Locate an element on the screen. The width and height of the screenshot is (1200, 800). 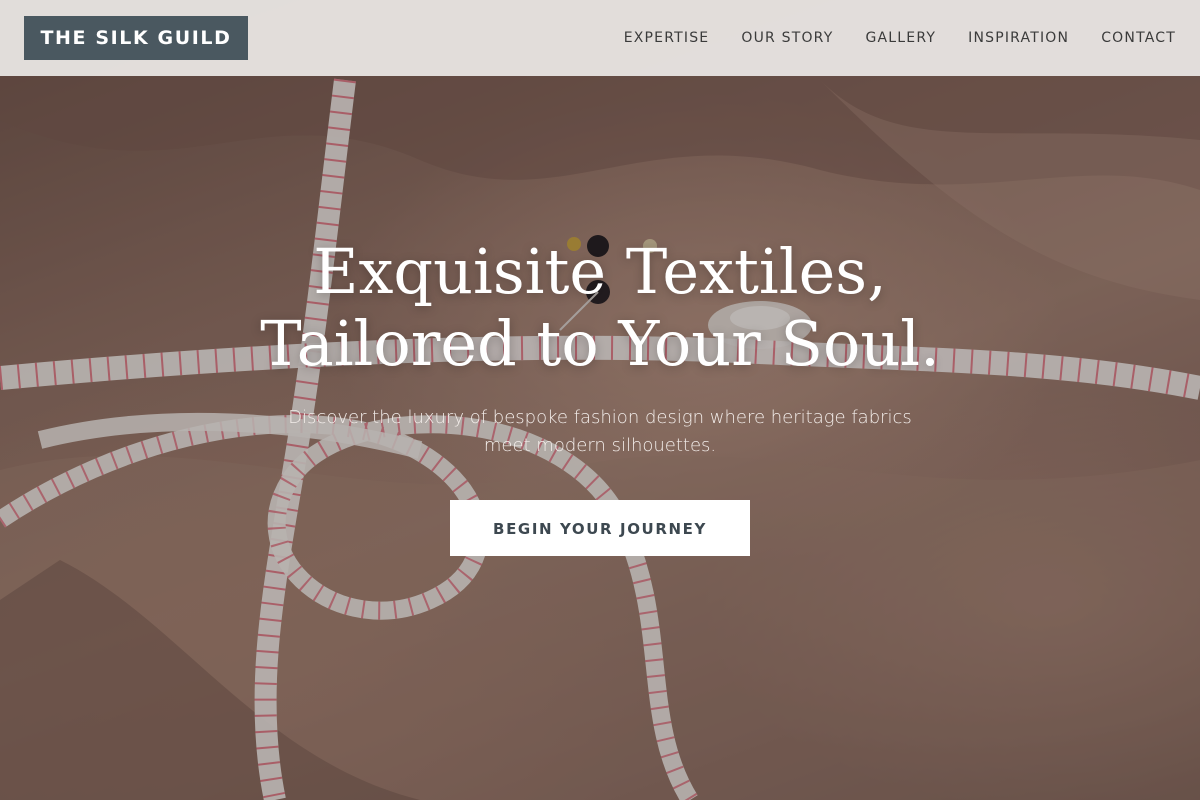
nav-link-our-story: OUR STORY is located at coordinates (787, 38).